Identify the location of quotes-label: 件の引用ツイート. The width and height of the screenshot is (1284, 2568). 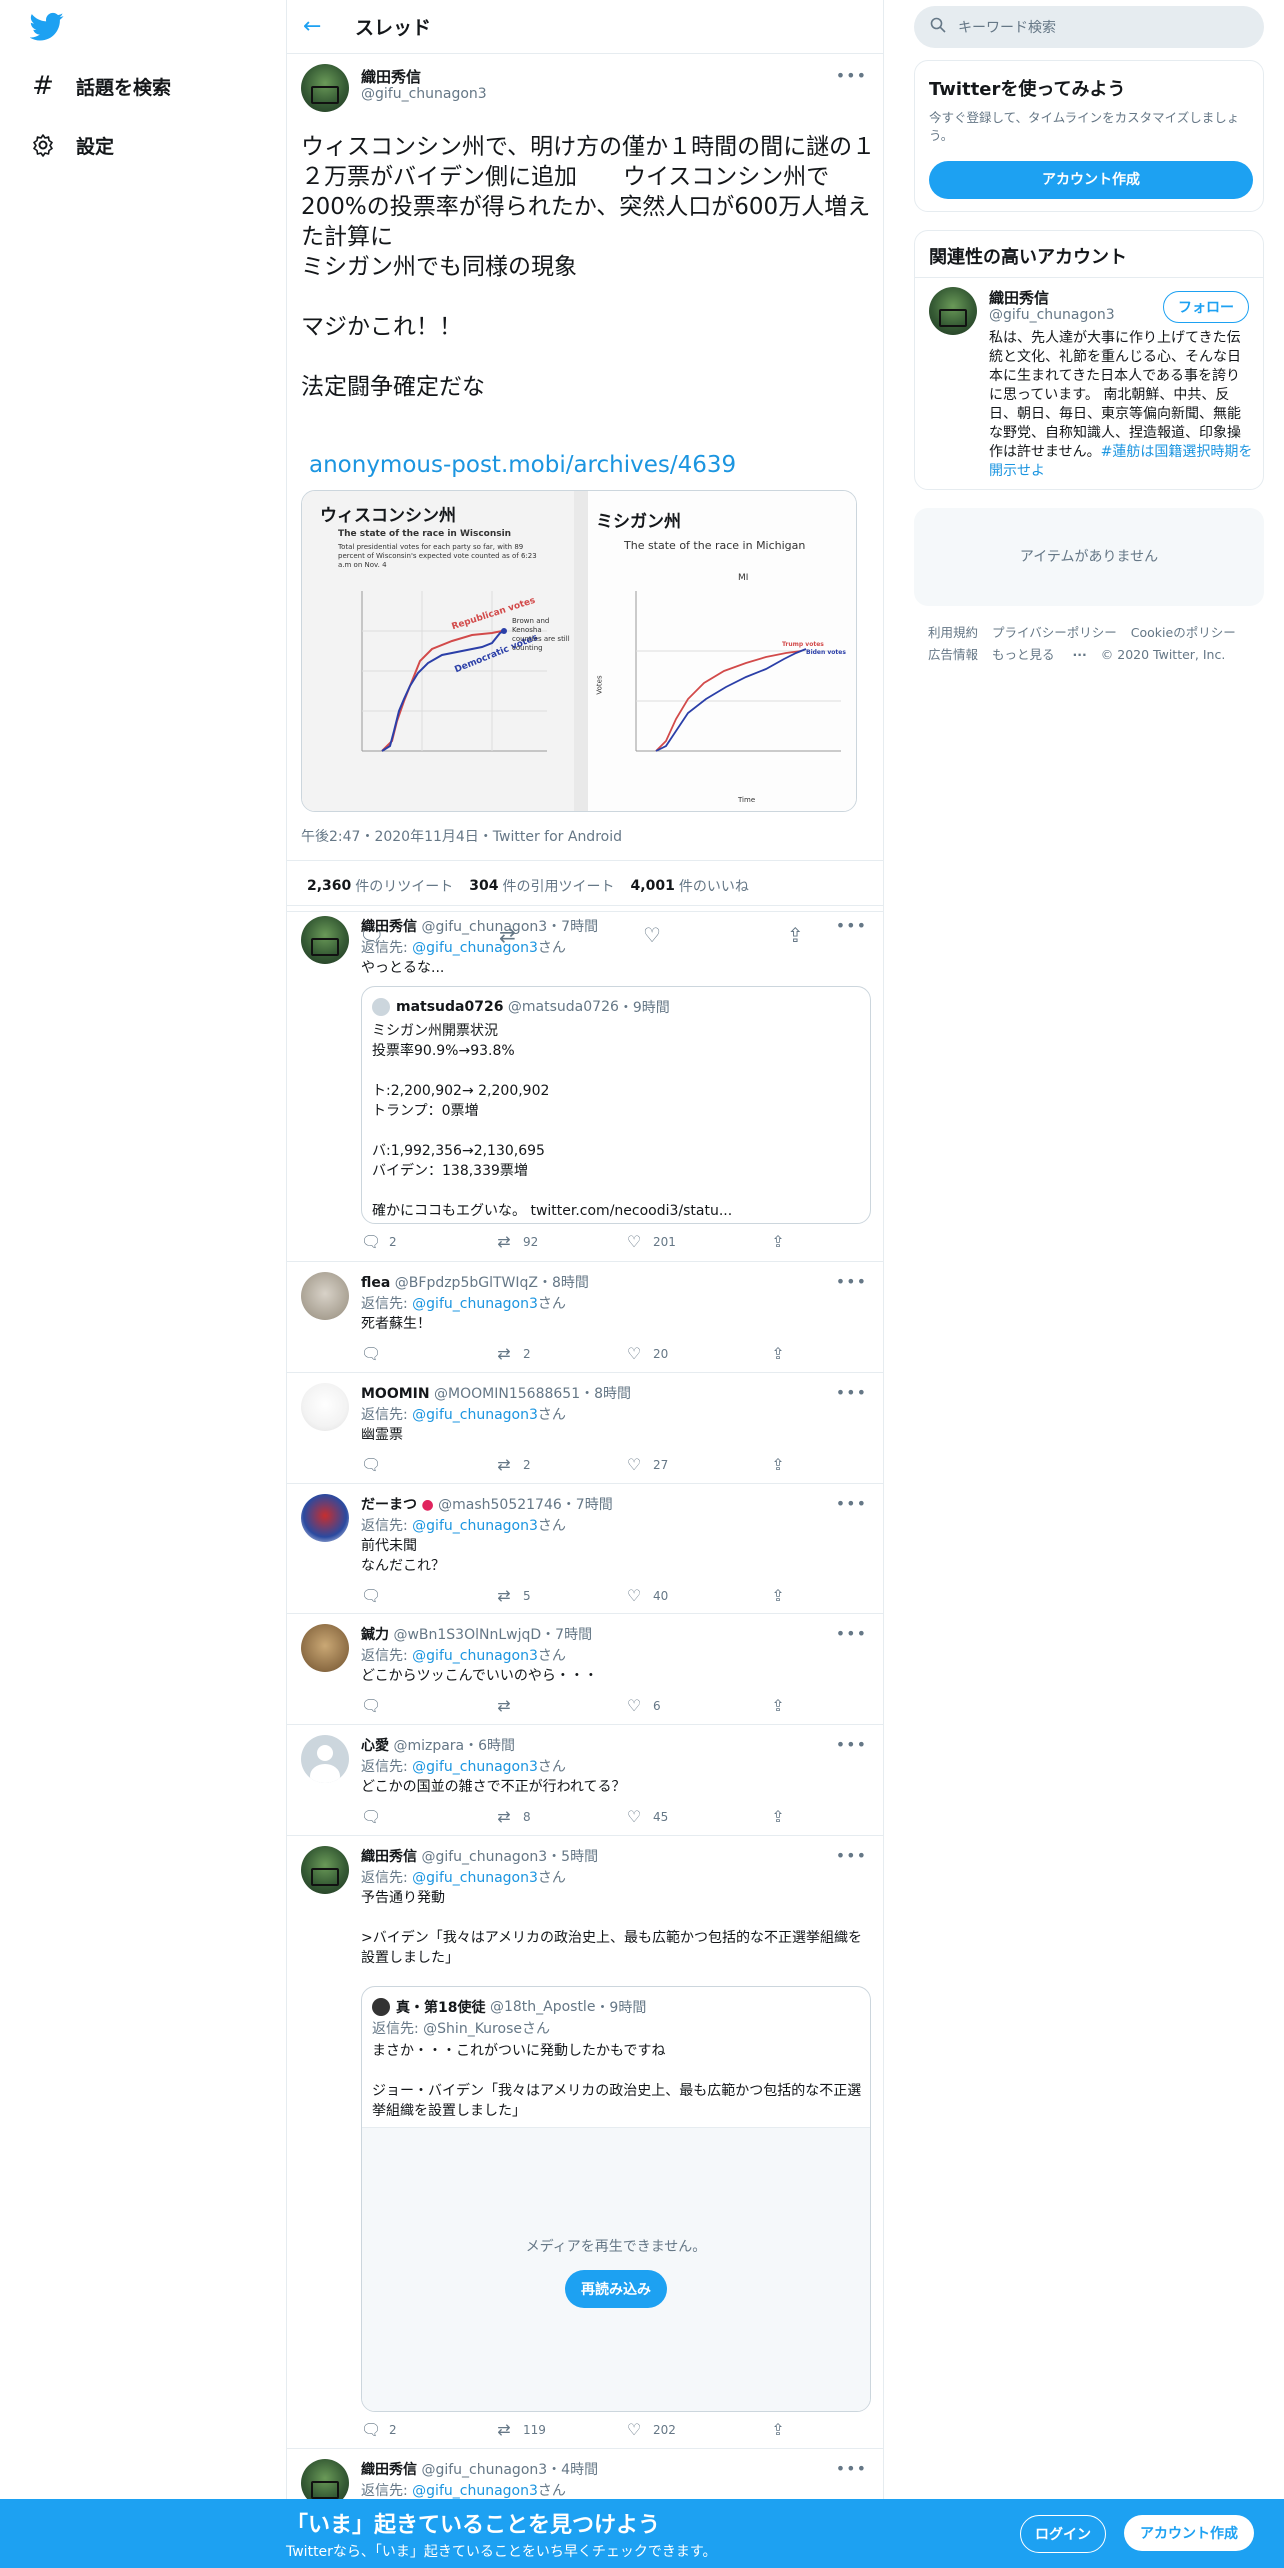
(559, 886).